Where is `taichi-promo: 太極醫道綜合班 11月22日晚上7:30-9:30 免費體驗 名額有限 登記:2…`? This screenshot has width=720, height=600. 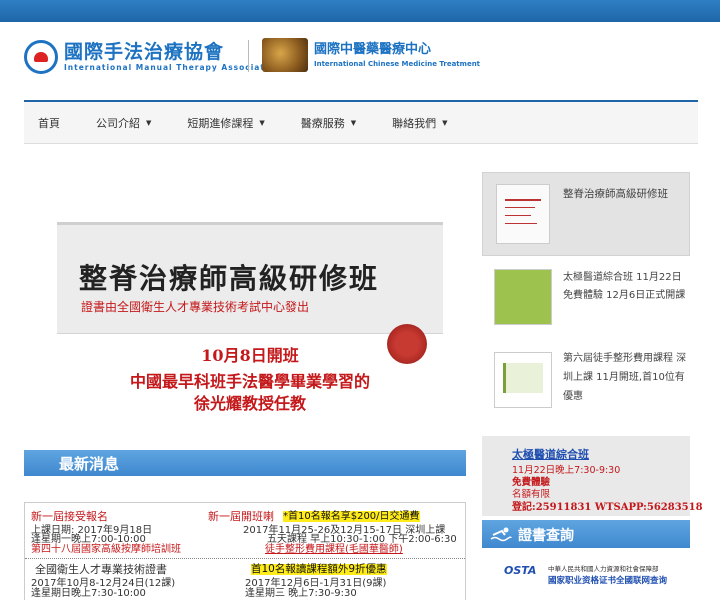
taichi-promo: 太極醫道綜合班 11月22日晚上7:30-9:30 免費體驗 名額有限 登記:2… is located at coordinates (592, 476).